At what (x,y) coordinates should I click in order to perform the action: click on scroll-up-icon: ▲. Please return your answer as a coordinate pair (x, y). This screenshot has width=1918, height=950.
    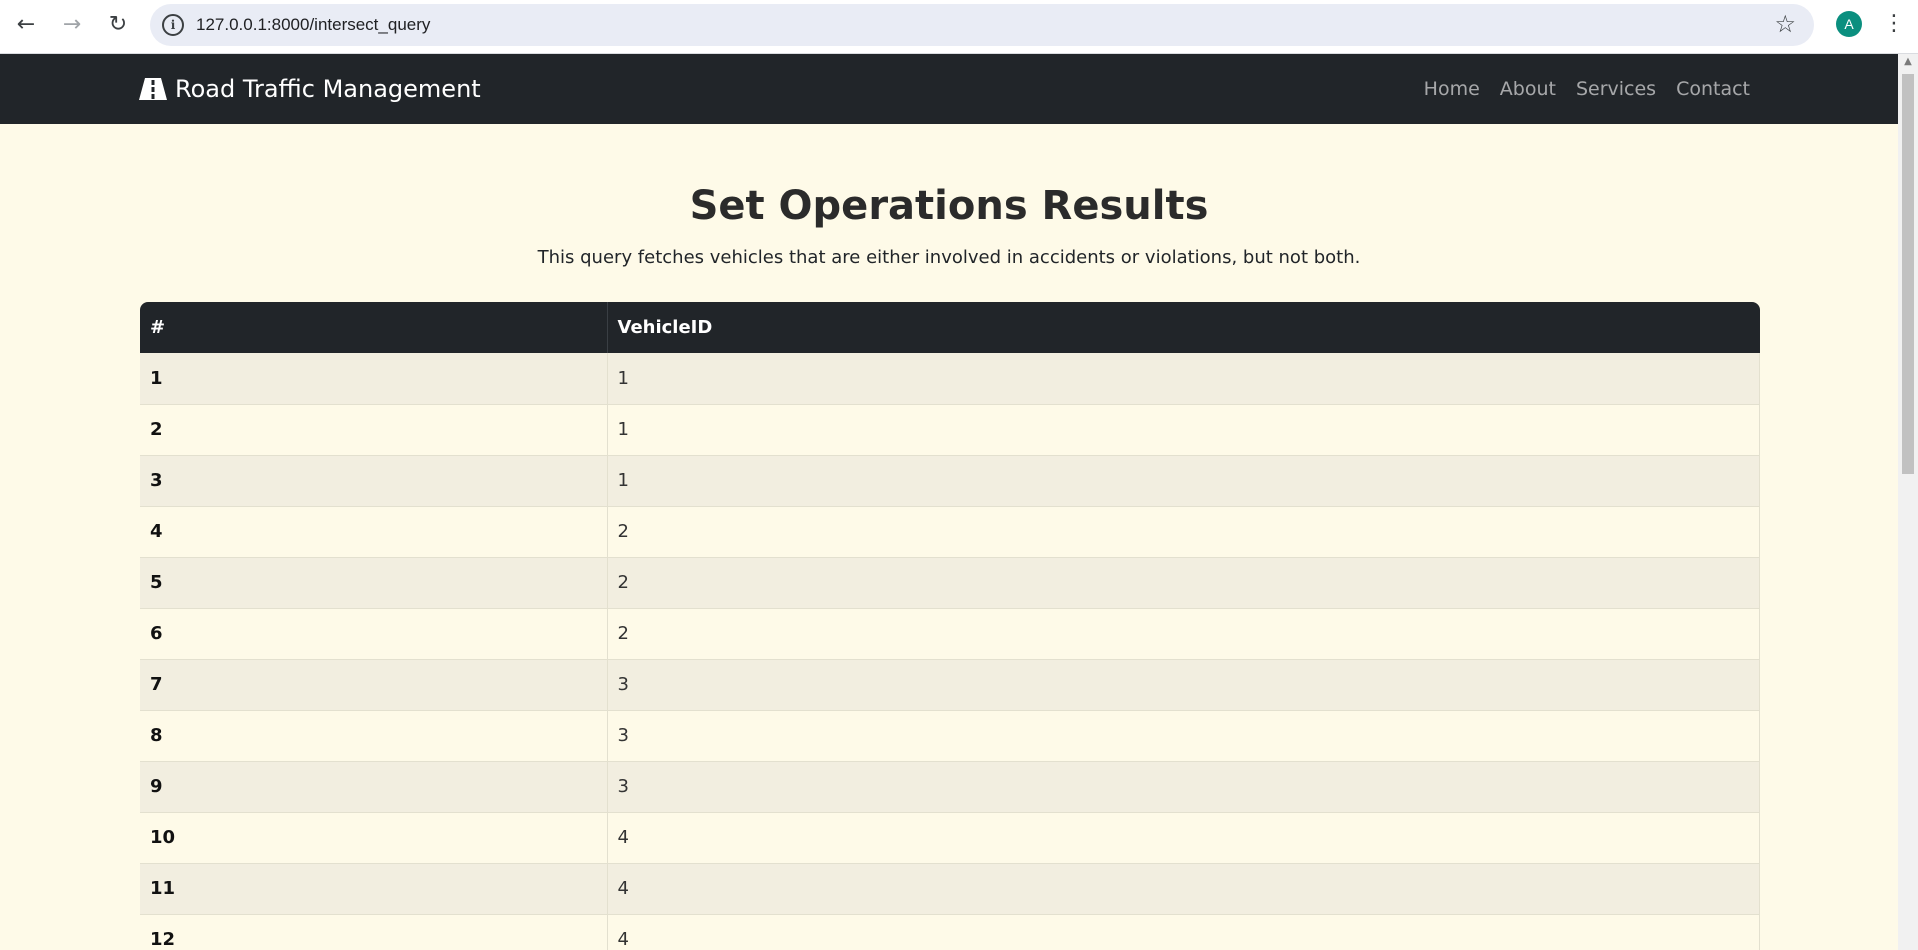
    Looking at the image, I should click on (1908, 61).